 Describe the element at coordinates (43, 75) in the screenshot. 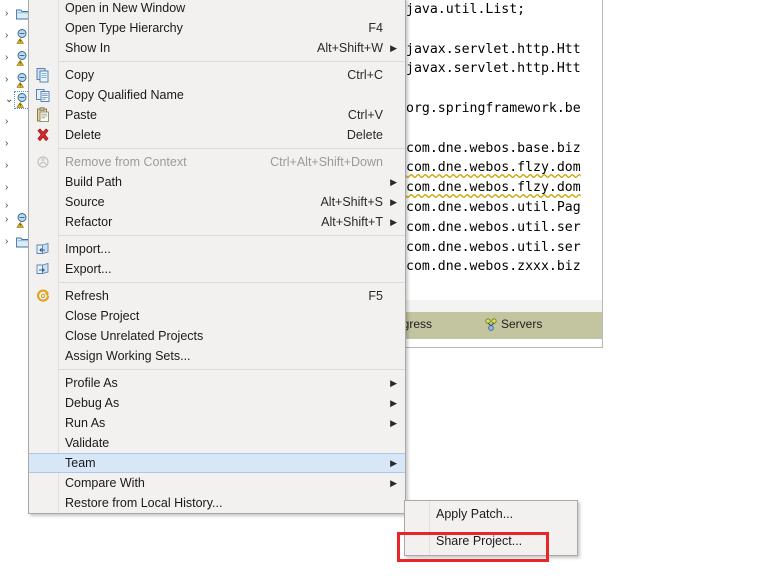

I see `copy-icon` at that location.